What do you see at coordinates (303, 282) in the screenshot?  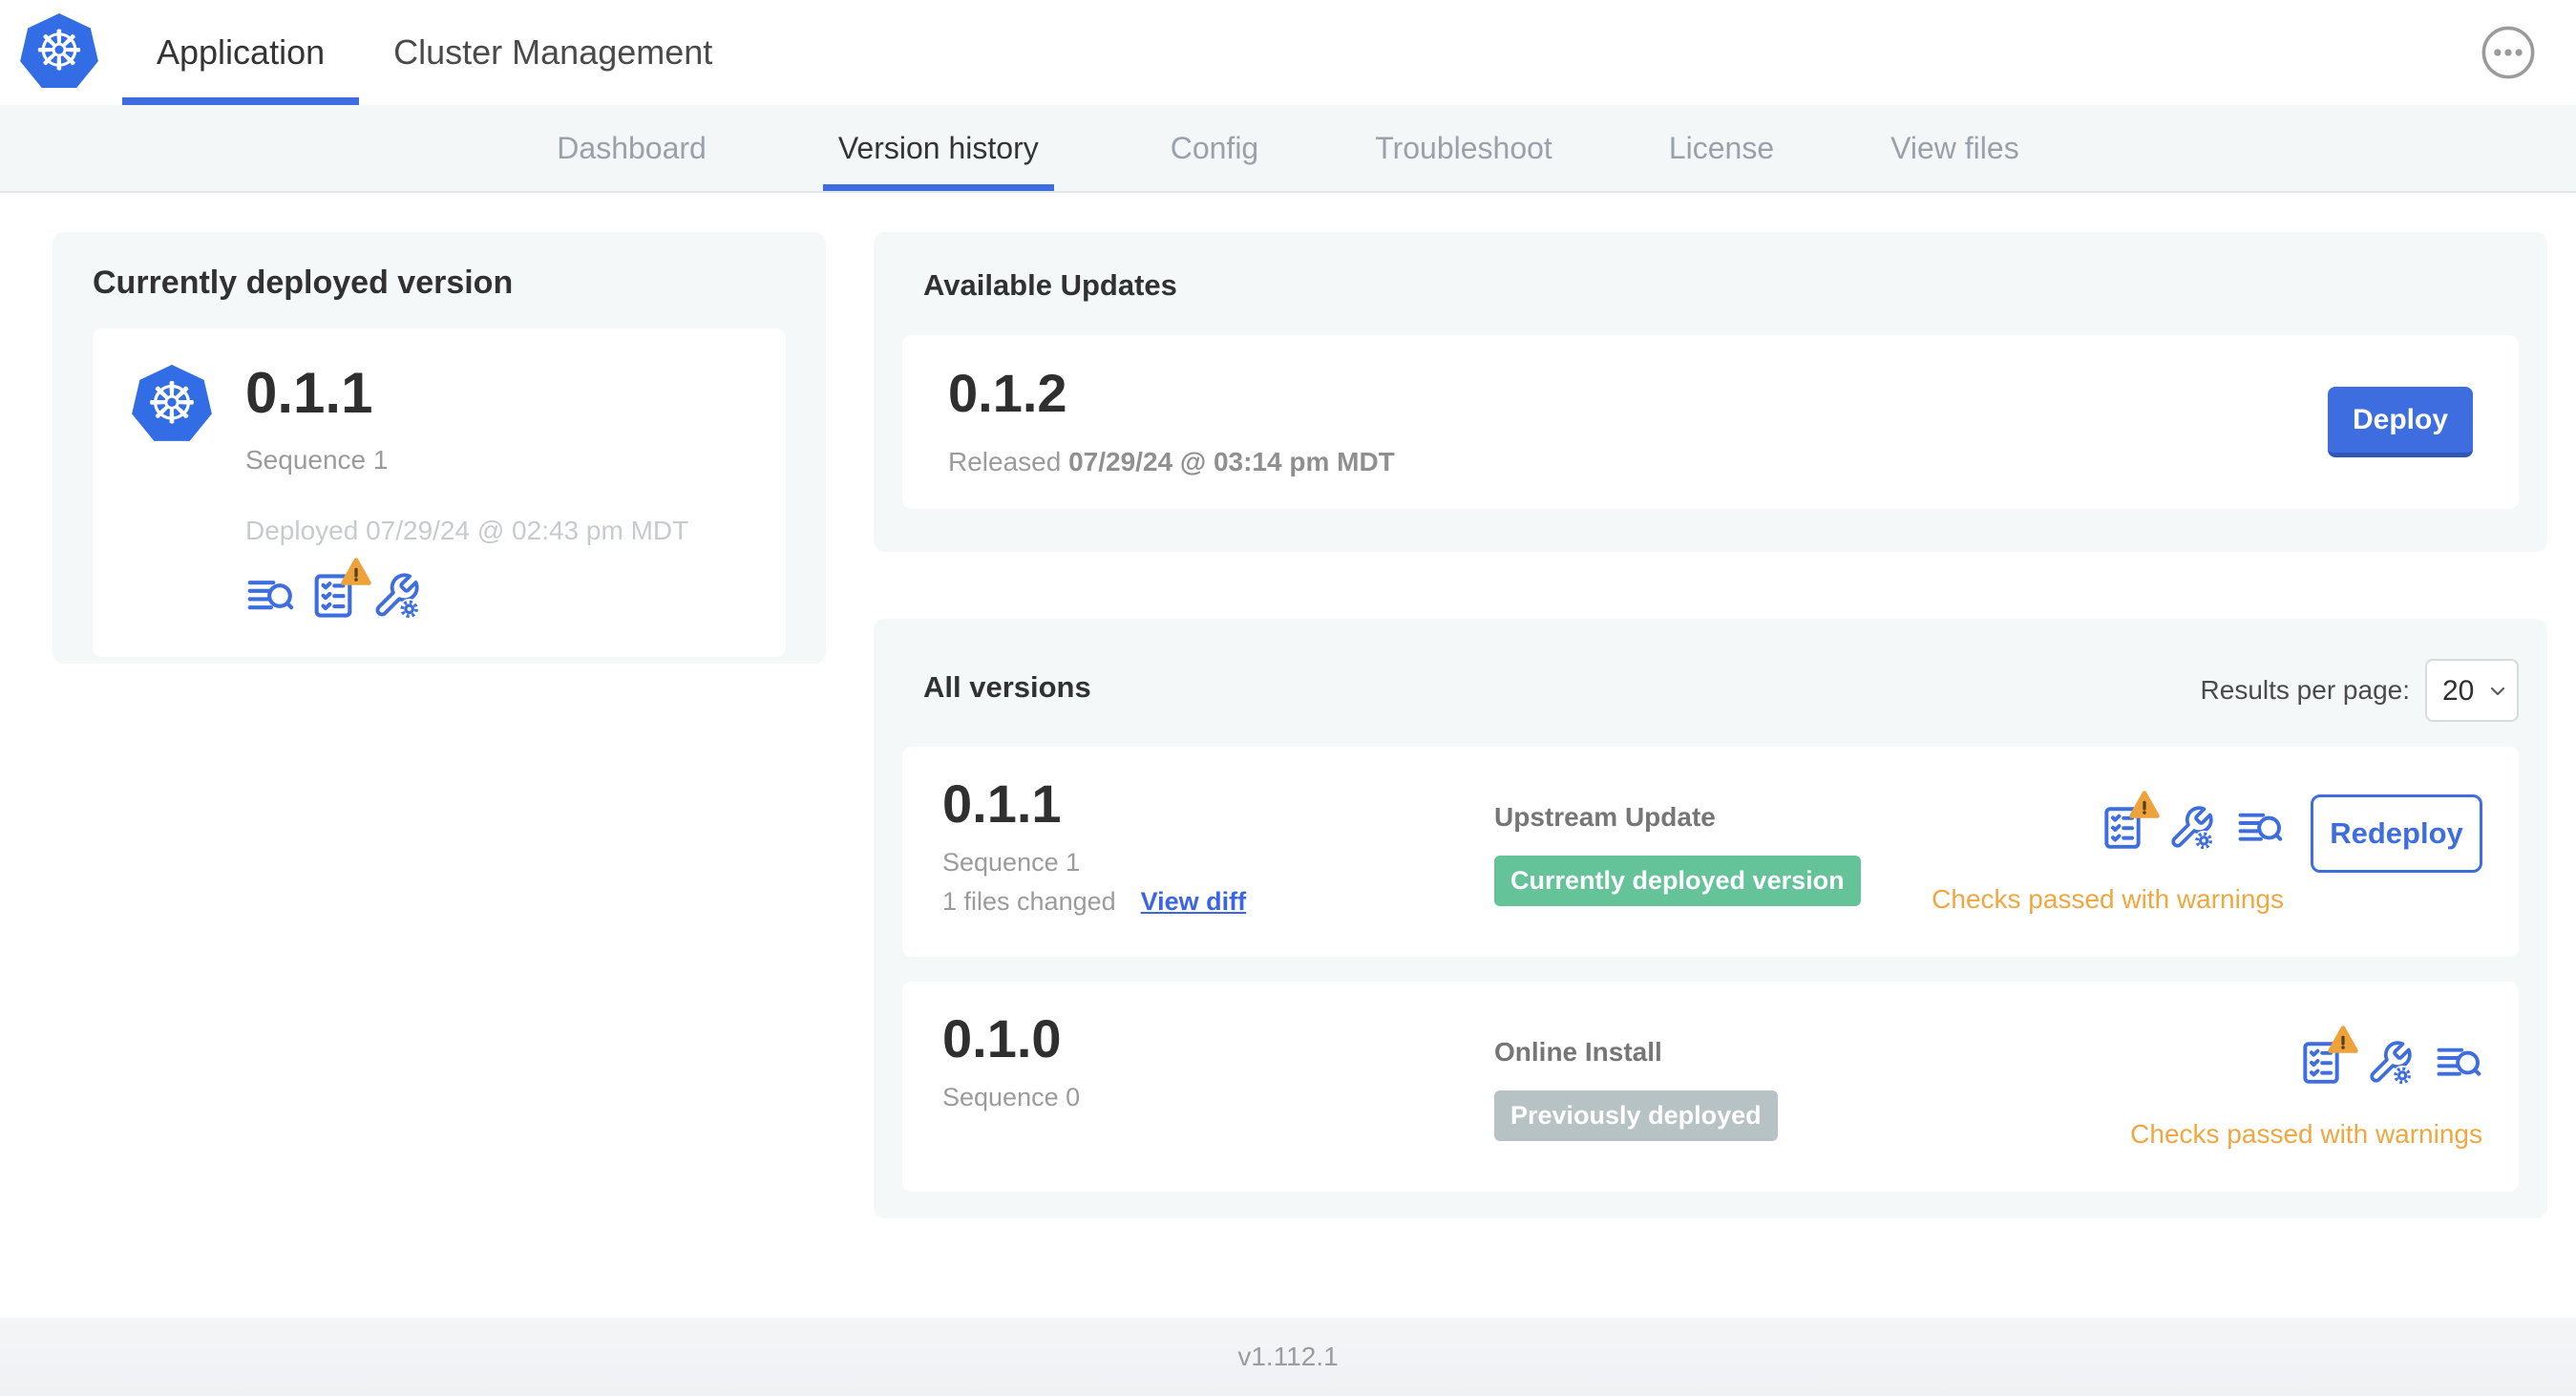 I see `currently-deployed-title: Currently deployed version` at bounding box center [303, 282].